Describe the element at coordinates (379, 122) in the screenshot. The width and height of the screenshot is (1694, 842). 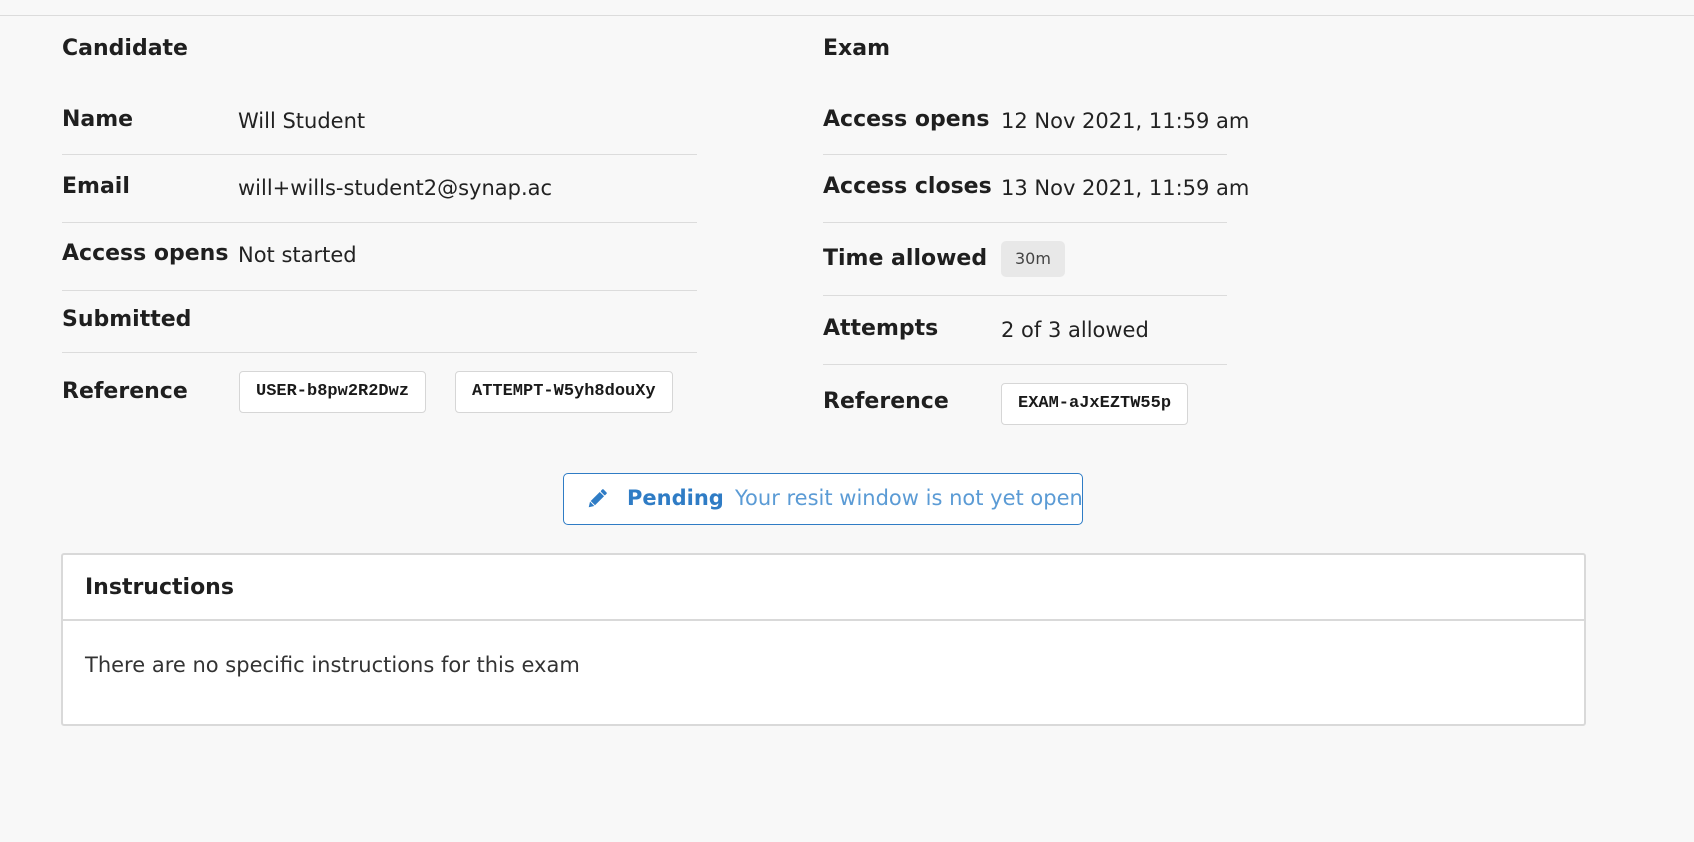
I see `candidate-name-row: Name Will Student` at that location.